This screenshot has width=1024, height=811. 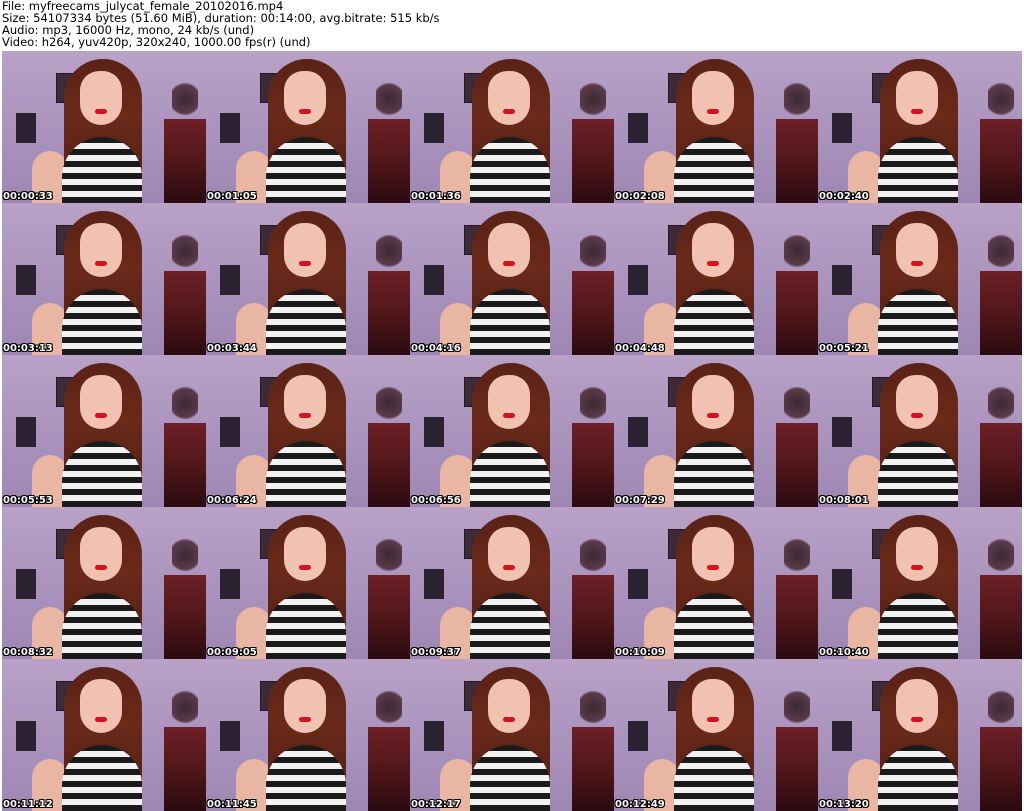 What do you see at coordinates (436, 348) in the screenshot?
I see `thumbnail-timestamp: 00:04:16` at bounding box center [436, 348].